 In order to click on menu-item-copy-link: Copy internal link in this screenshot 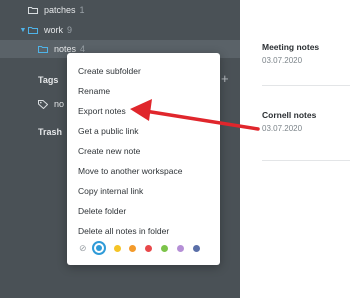, I will do `click(110, 191)`.